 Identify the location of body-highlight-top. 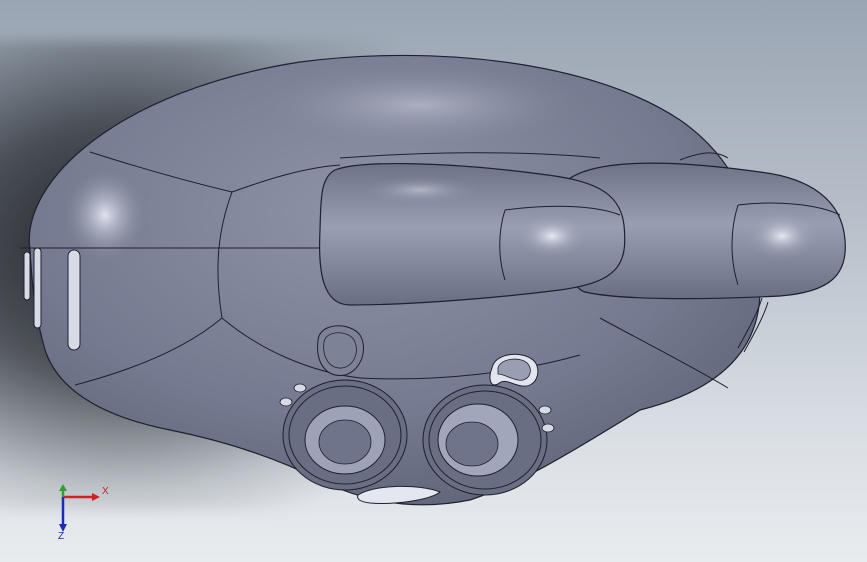
(420, 105).